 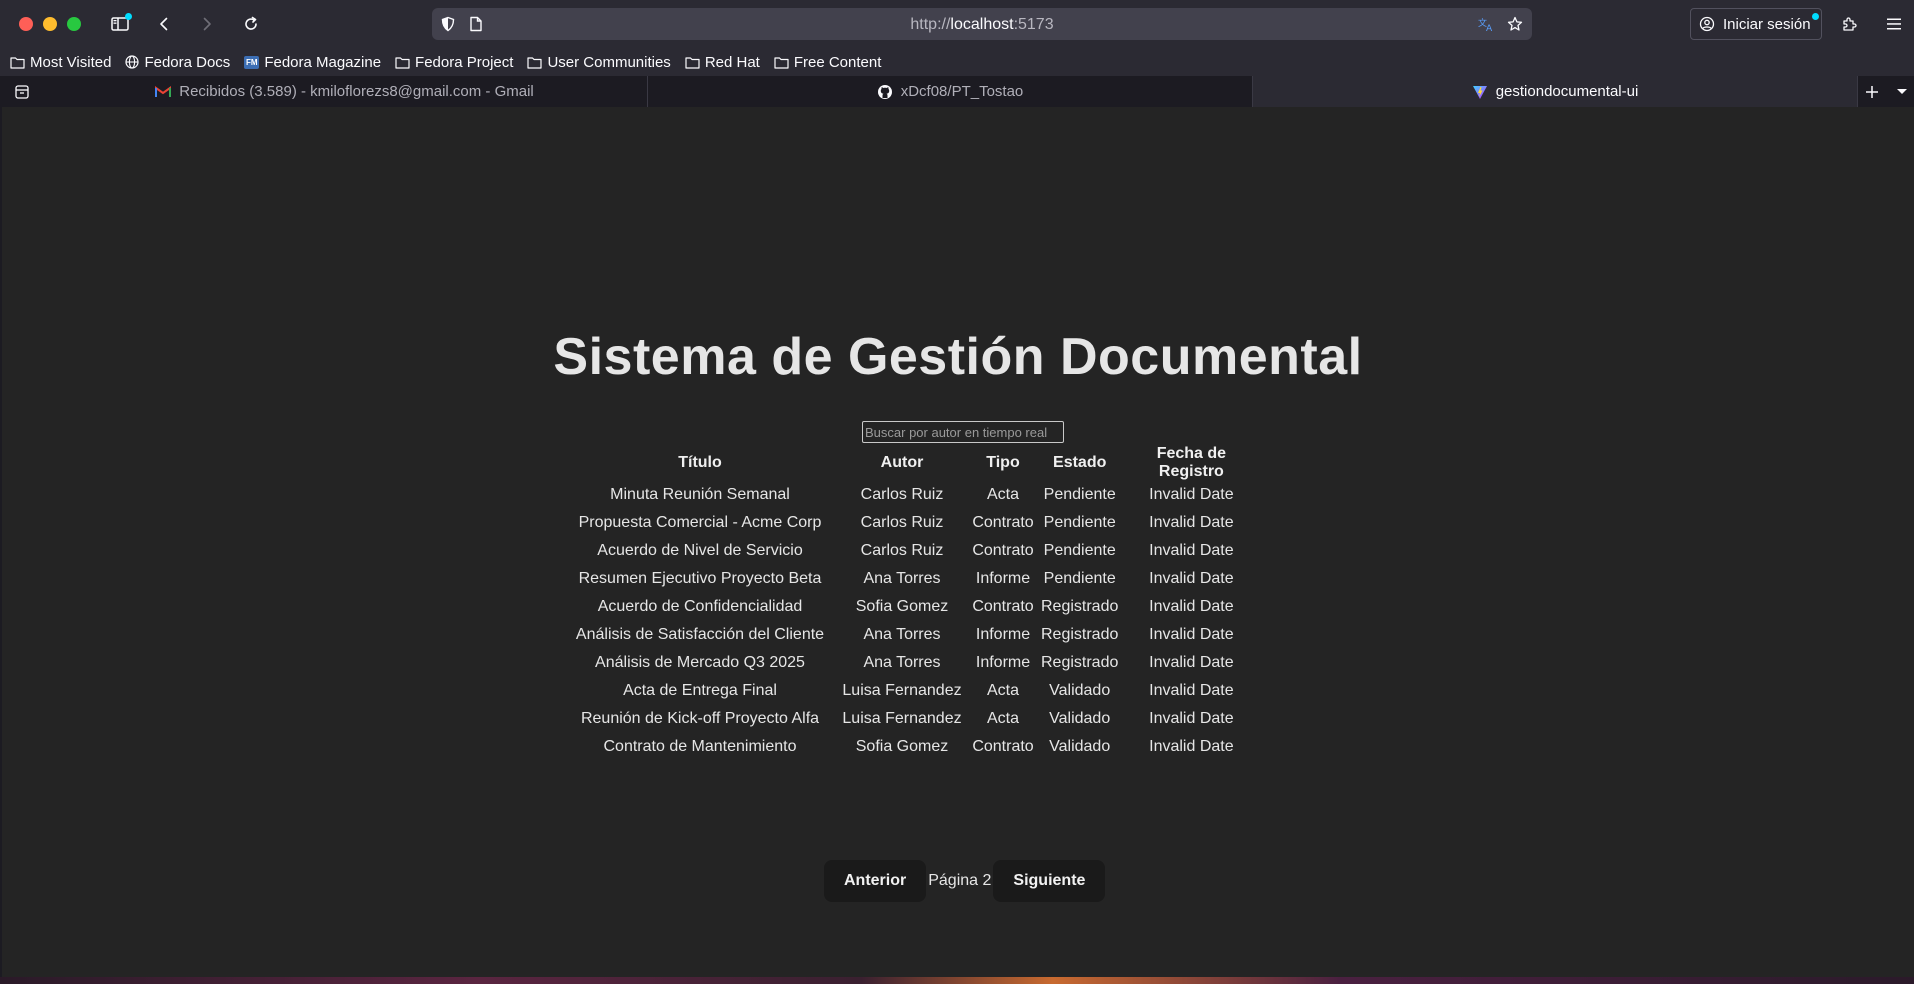 I want to click on url-text: http://localhost:5173, so click(x=982, y=25).